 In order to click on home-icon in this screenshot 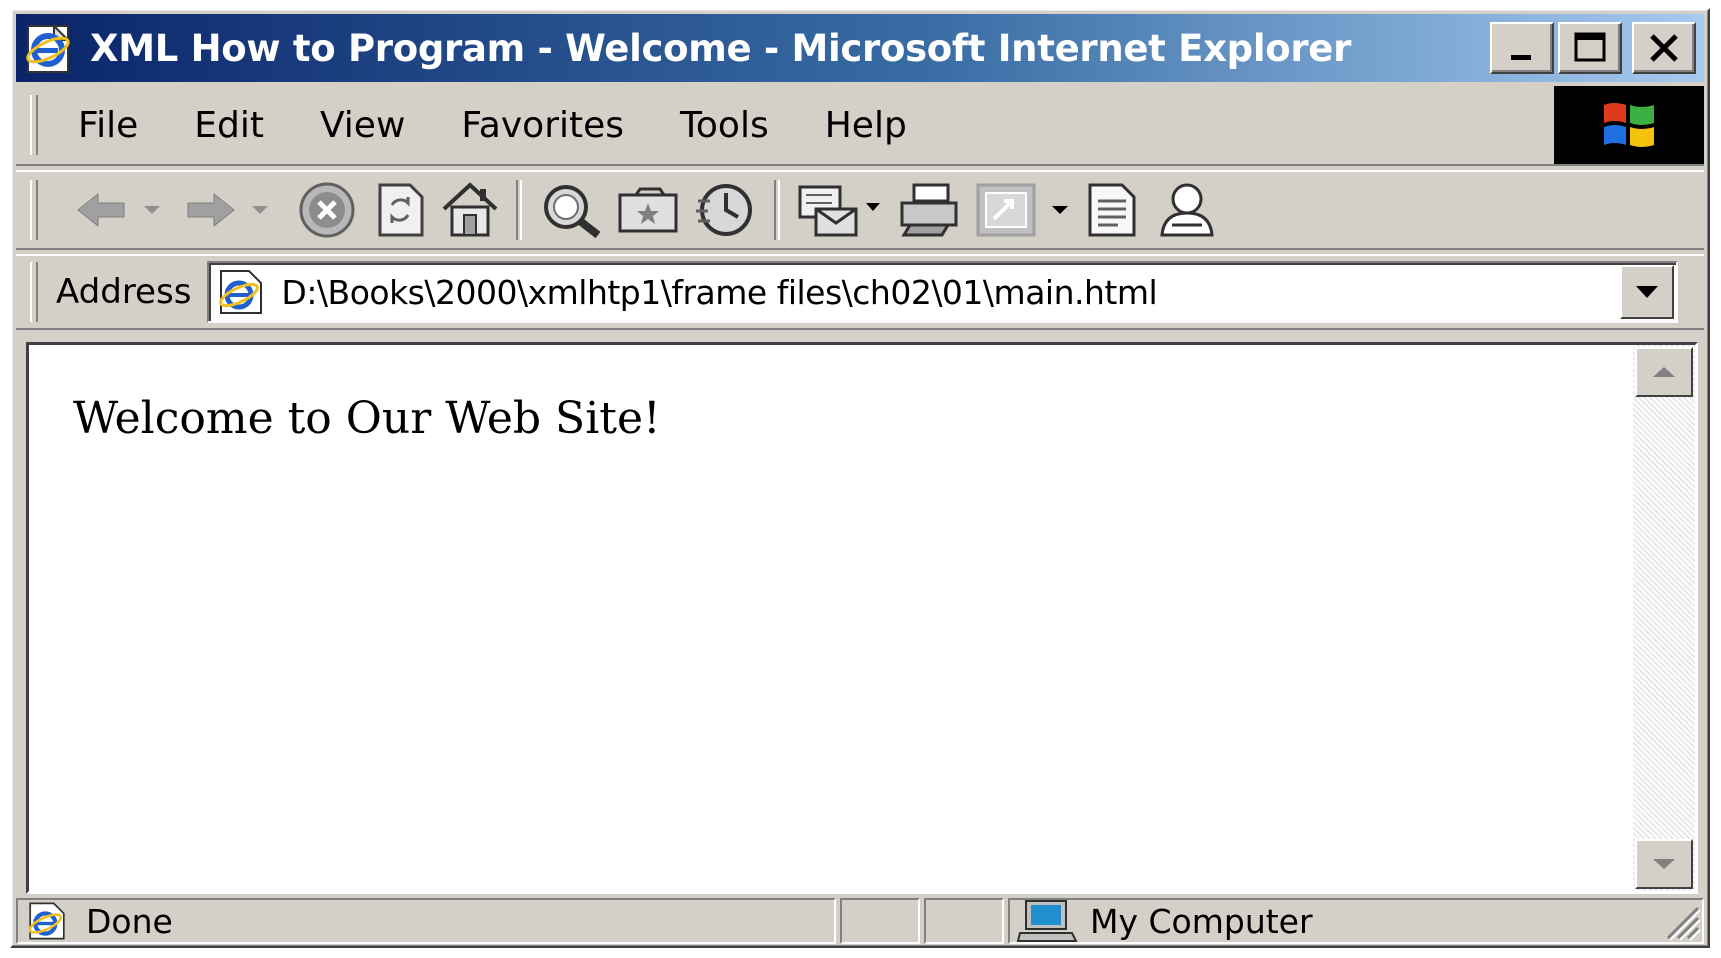, I will do `click(470, 209)`.